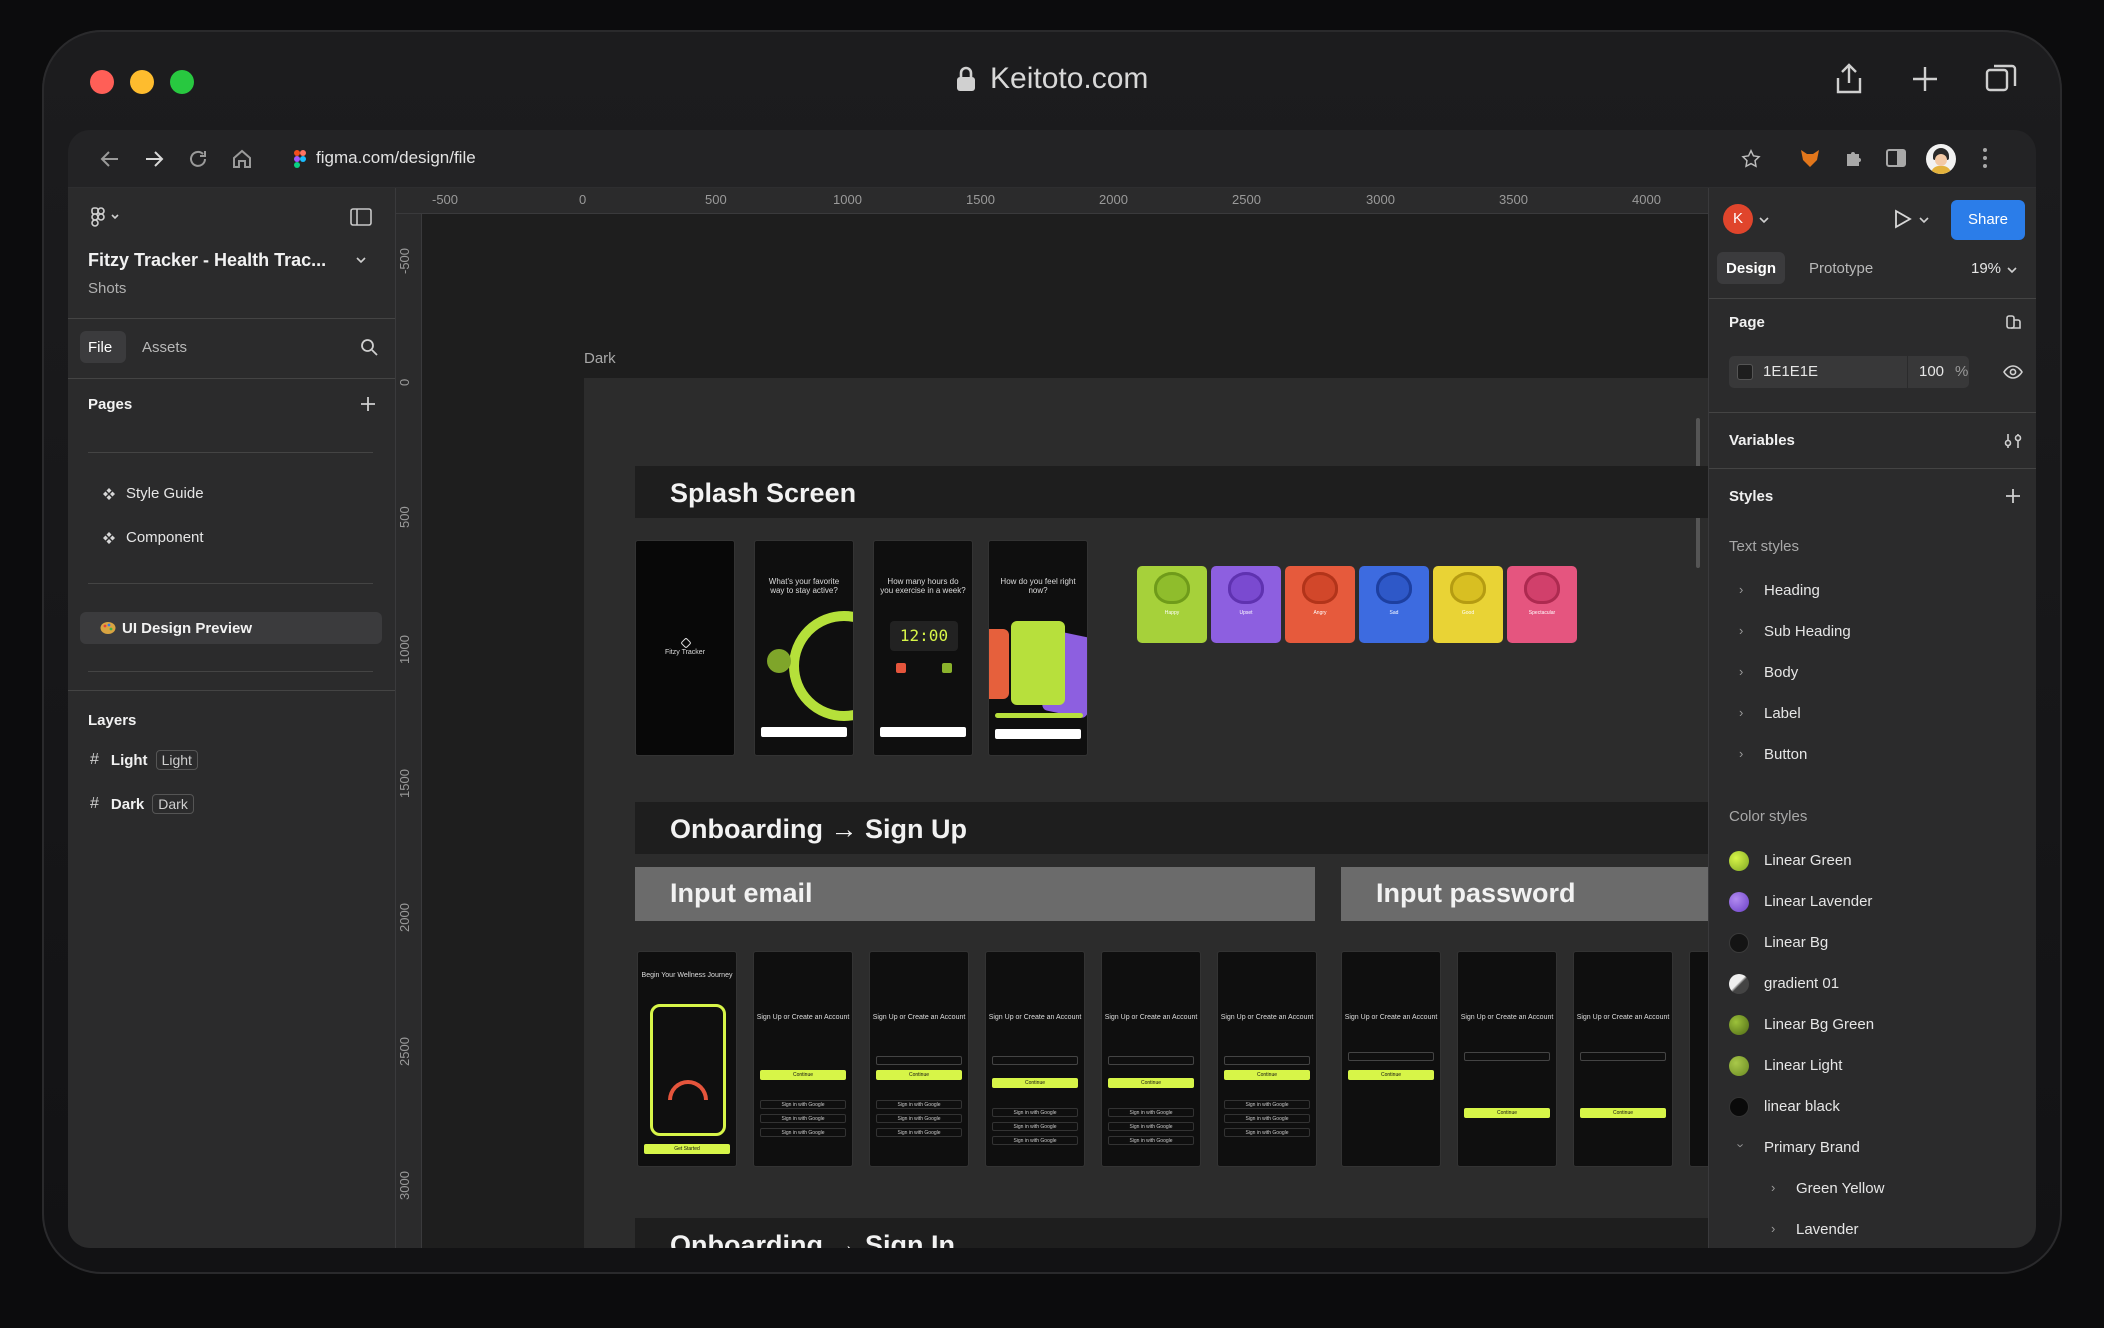 The height and width of the screenshot is (1328, 2104). Describe the element at coordinates (1751, 159) in the screenshot. I see `bookmark-star-icon` at that location.